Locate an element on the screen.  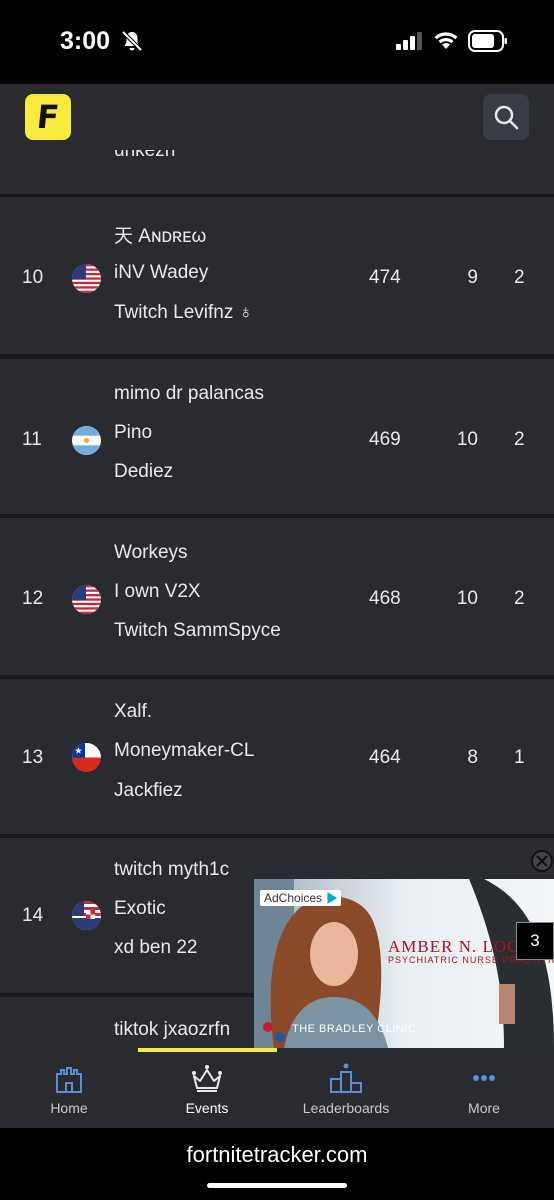
rank-cell: 13 is located at coordinates (33, 757).